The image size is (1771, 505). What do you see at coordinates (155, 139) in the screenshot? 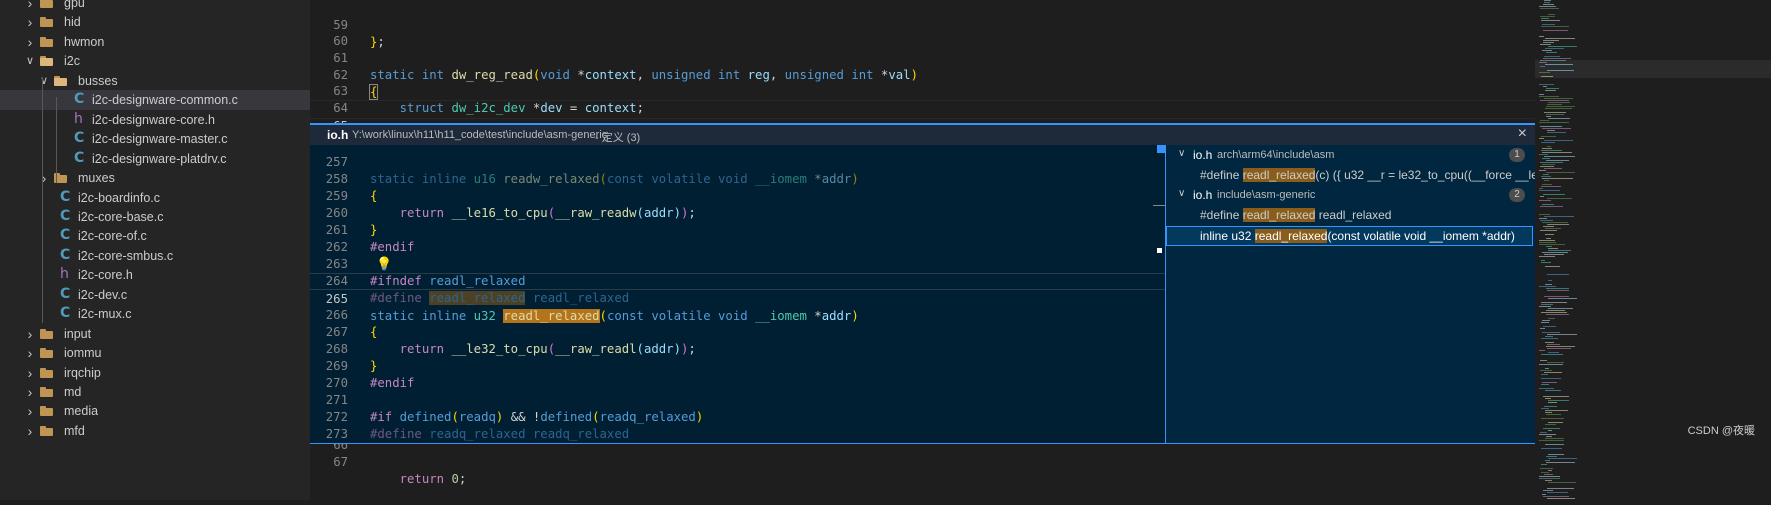
I see `explorer-item: Ci2c-designware-master.c` at bounding box center [155, 139].